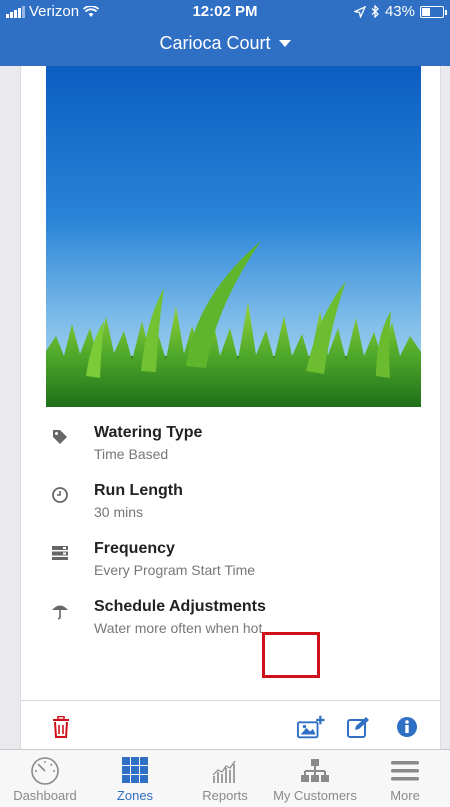 Image resolution: width=450 pixels, height=807 pixels. I want to click on battery-icon, so click(433, 11).